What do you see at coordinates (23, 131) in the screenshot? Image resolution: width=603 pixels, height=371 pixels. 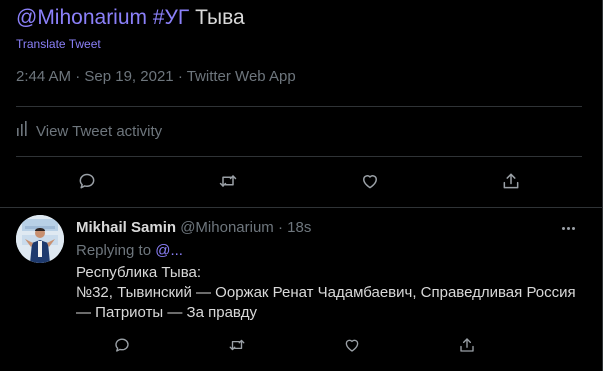 I see `analytics-icon` at bounding box center [23, 131].